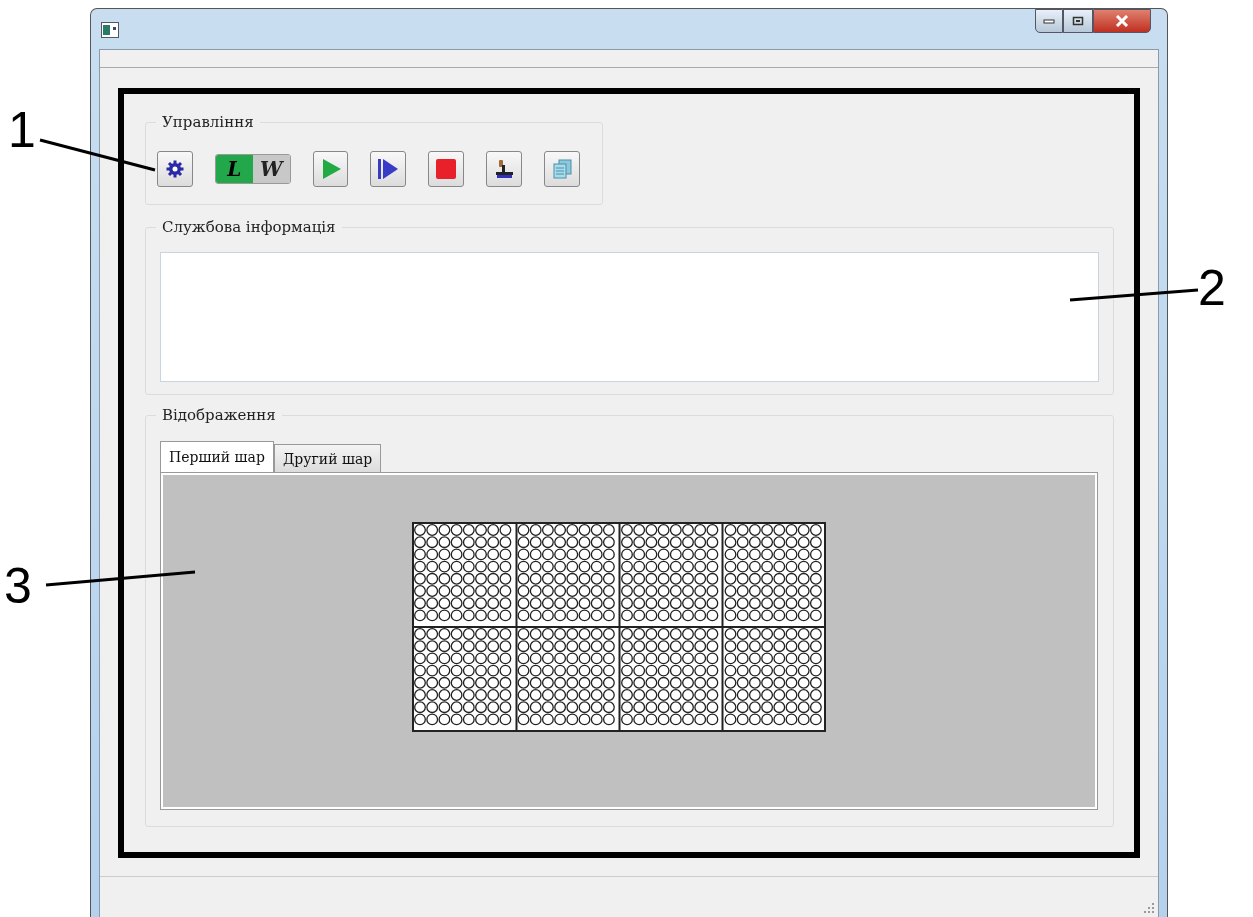  I want to click on maximize-button, so click(1078, 21).